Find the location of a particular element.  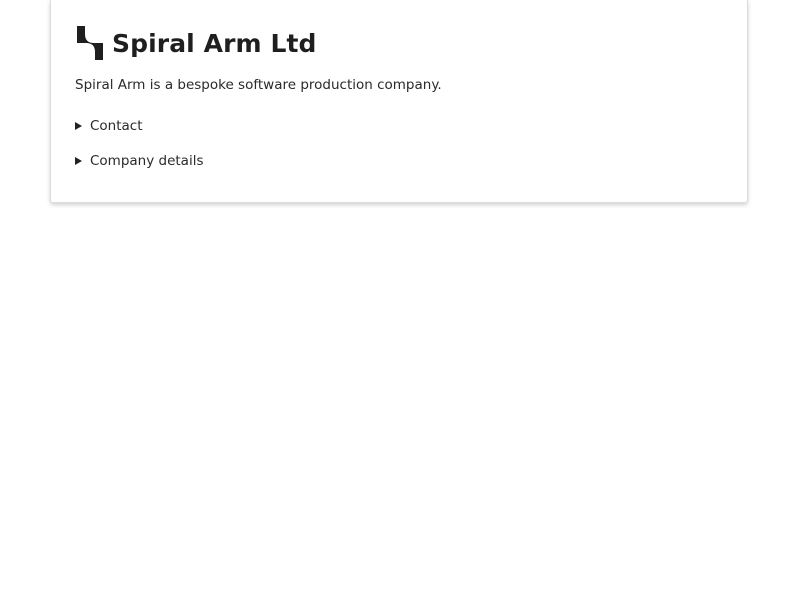

contact-disclosure: Contact is located at coordinates (109, 126).